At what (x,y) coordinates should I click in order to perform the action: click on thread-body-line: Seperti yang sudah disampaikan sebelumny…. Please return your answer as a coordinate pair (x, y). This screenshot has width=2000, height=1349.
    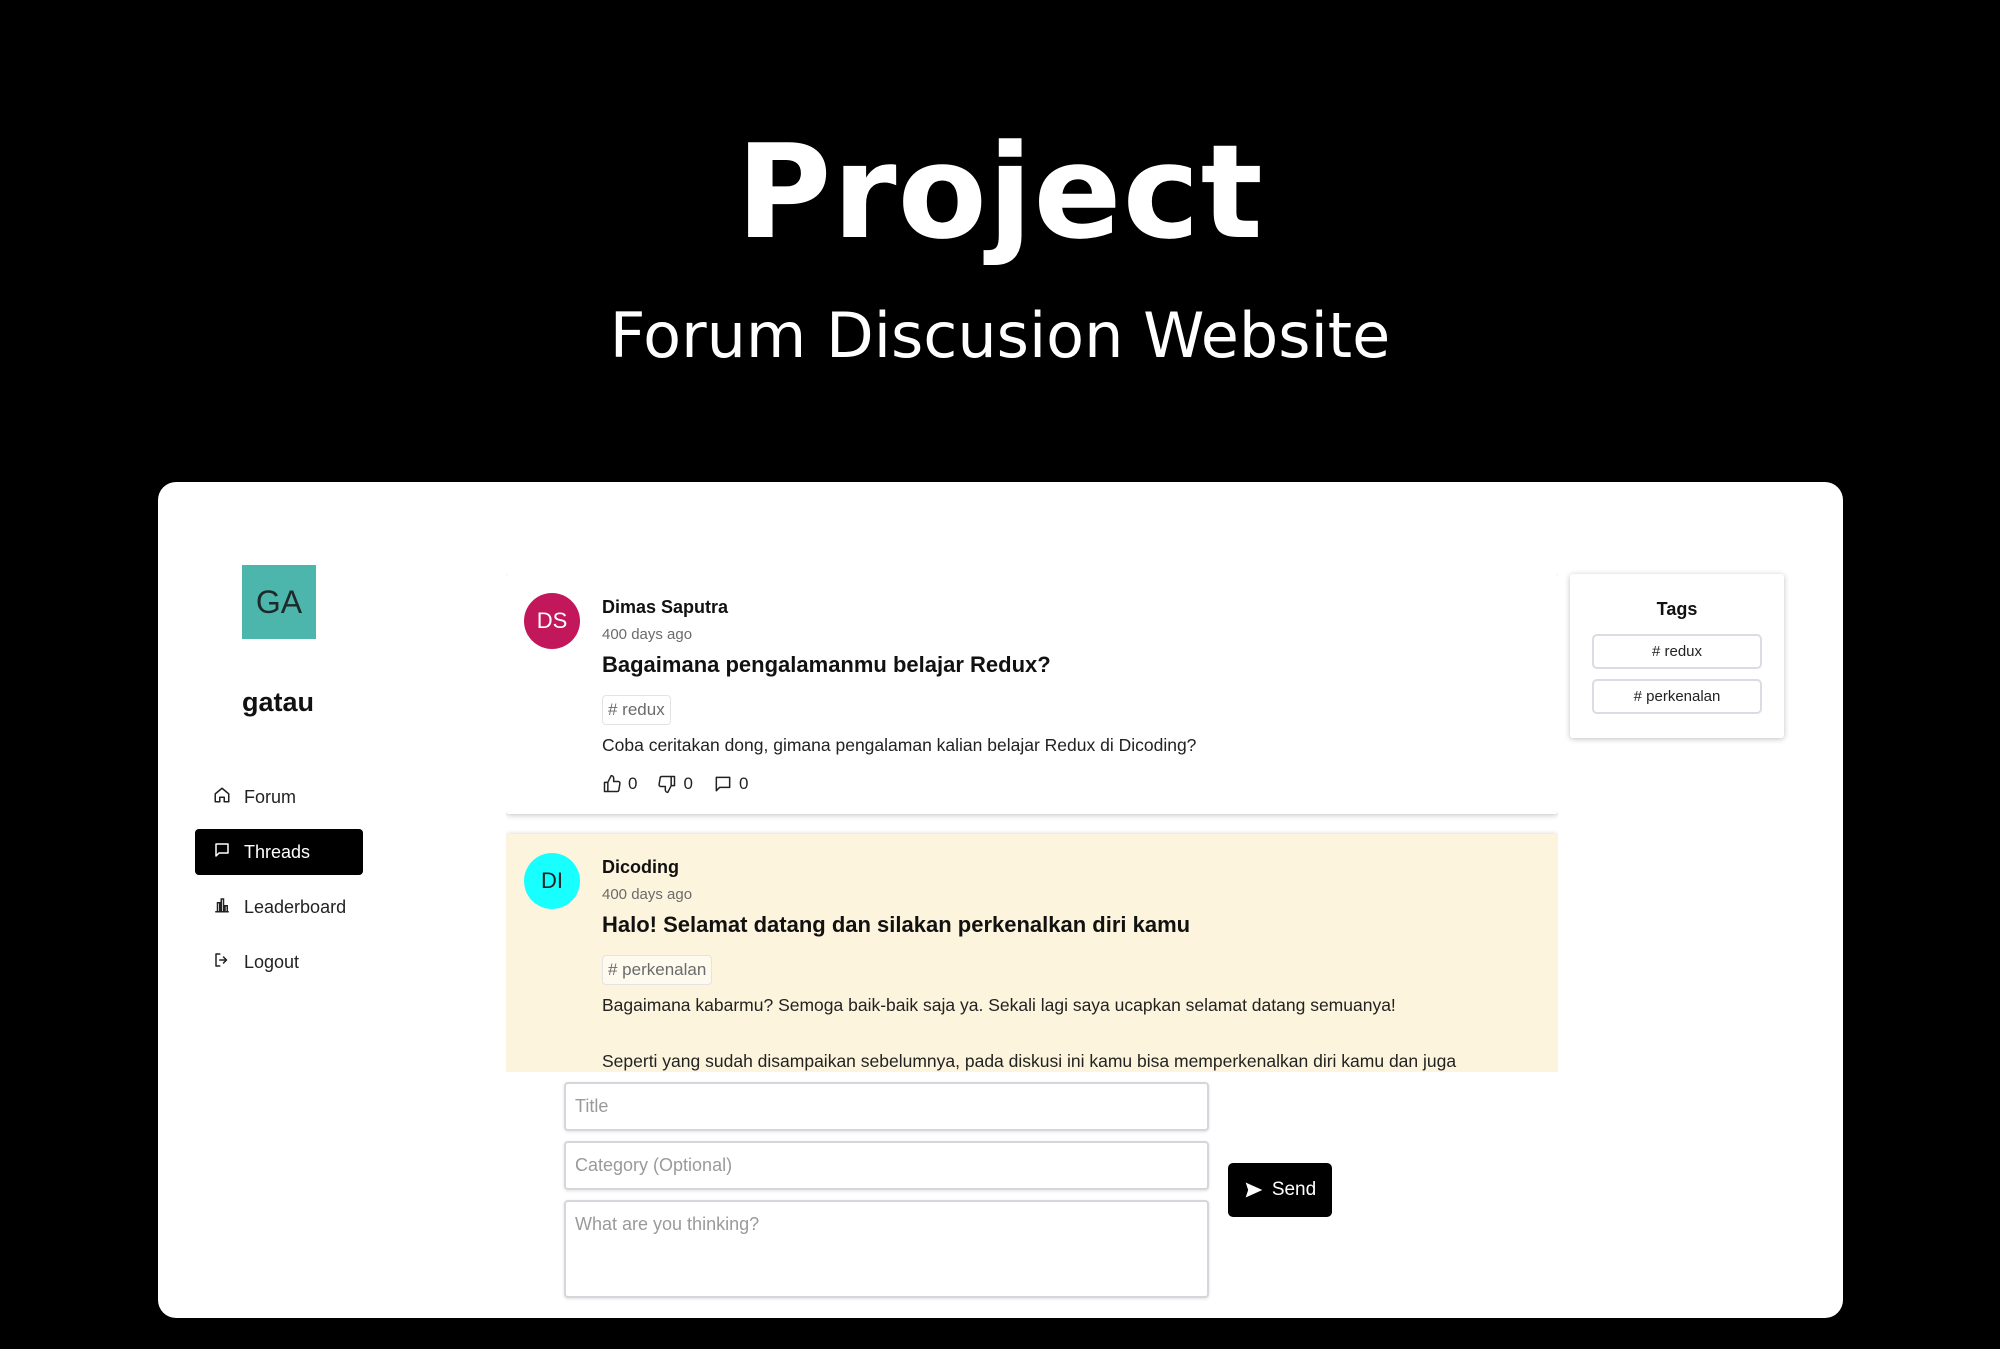
    Looking at the image, I should click on (1029, 1061).